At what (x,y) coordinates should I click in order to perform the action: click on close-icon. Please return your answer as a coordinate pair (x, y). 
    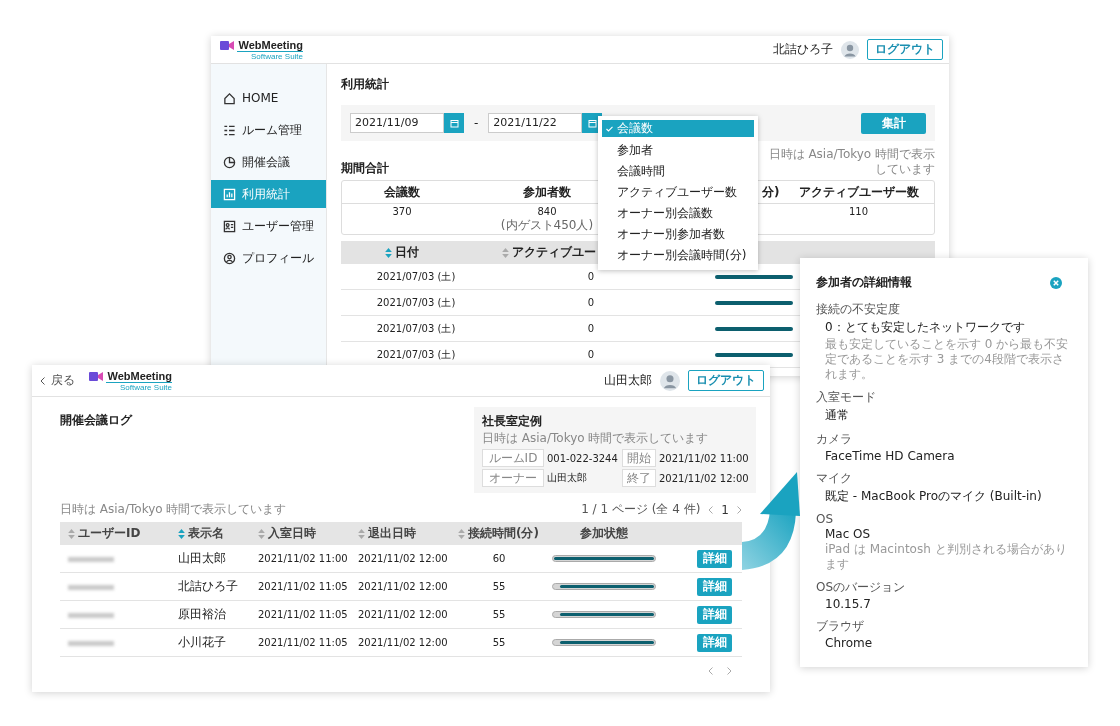
    Looking at the image, I should click on (1056, 282).